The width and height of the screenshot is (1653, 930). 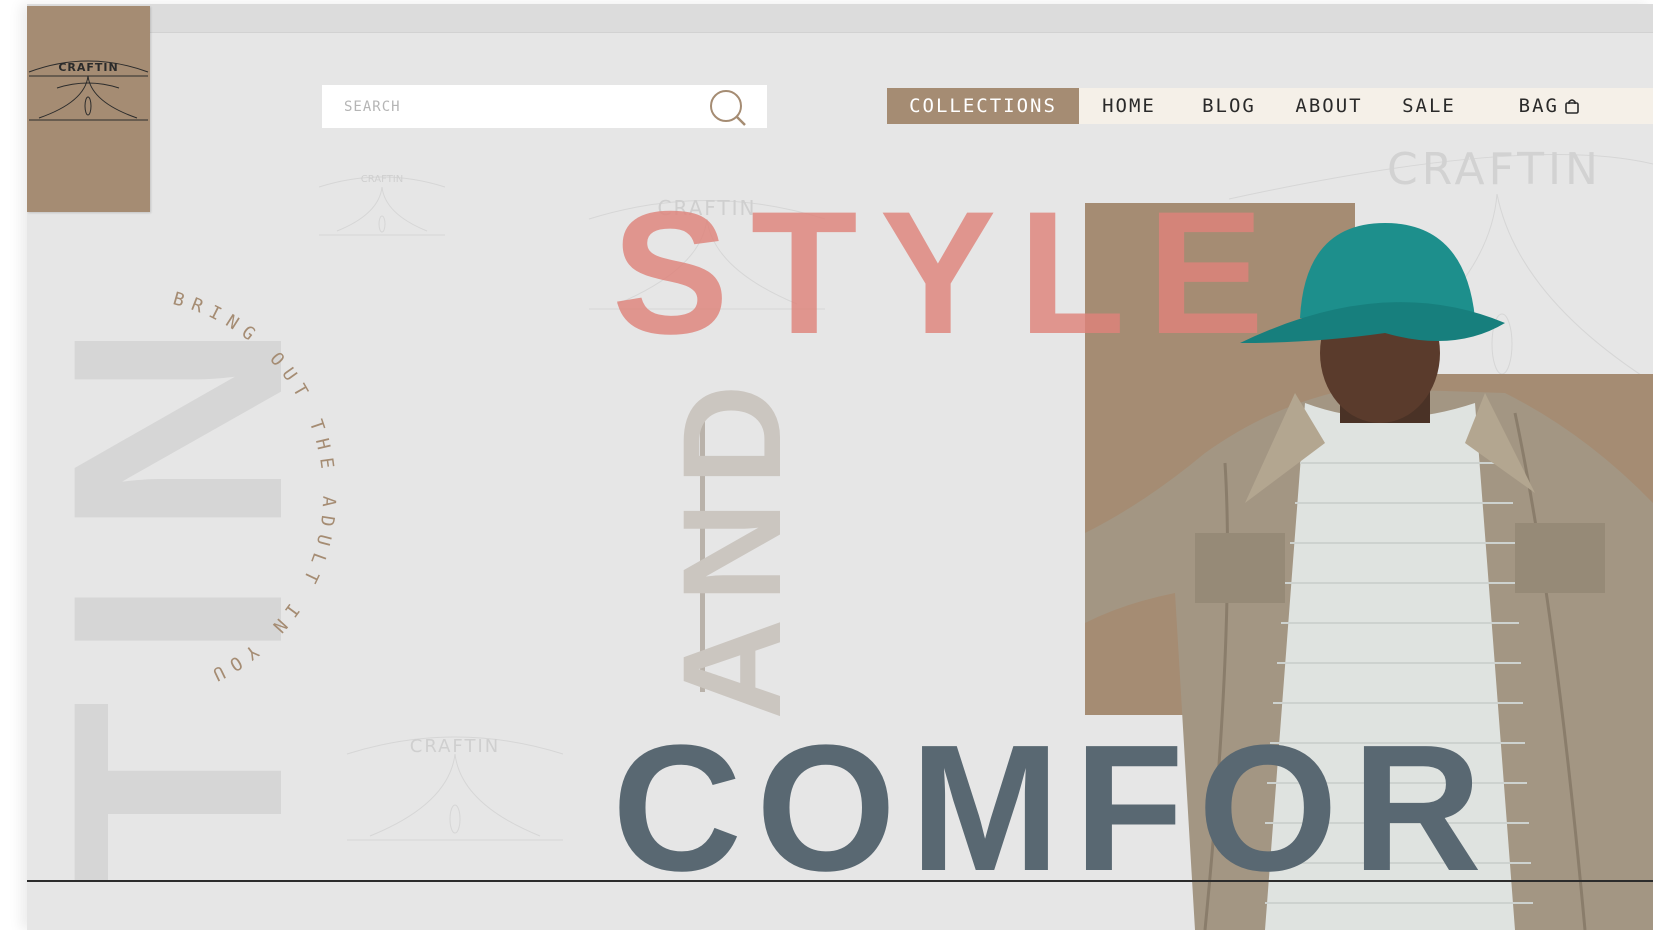 I want to click on nav-item-label: SALE, so click(x=1429, y=106).